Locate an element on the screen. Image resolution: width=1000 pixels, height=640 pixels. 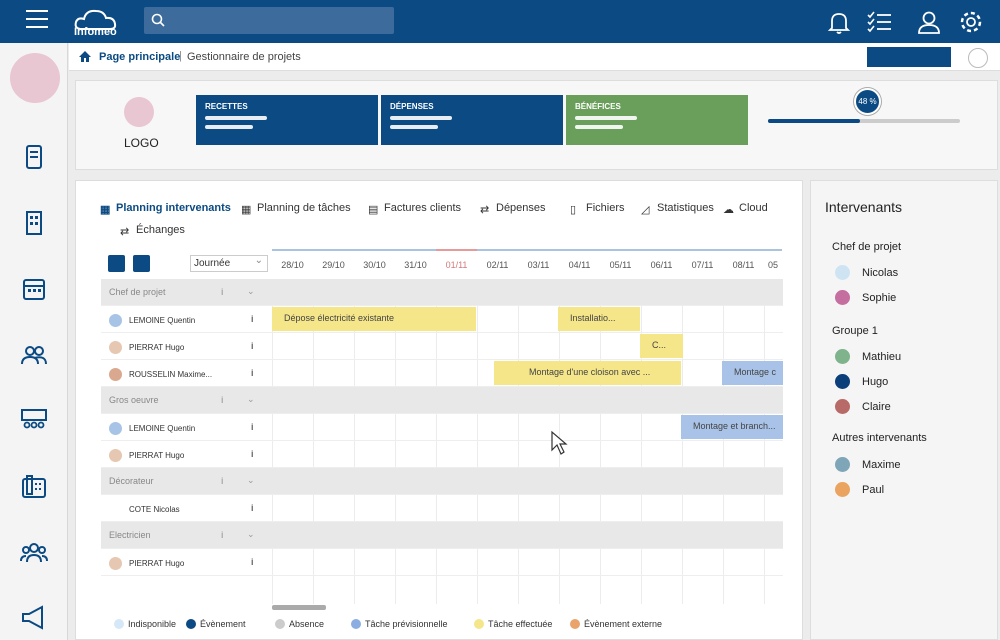
horizontal-scrollbar is located at coordinates (299, 607).